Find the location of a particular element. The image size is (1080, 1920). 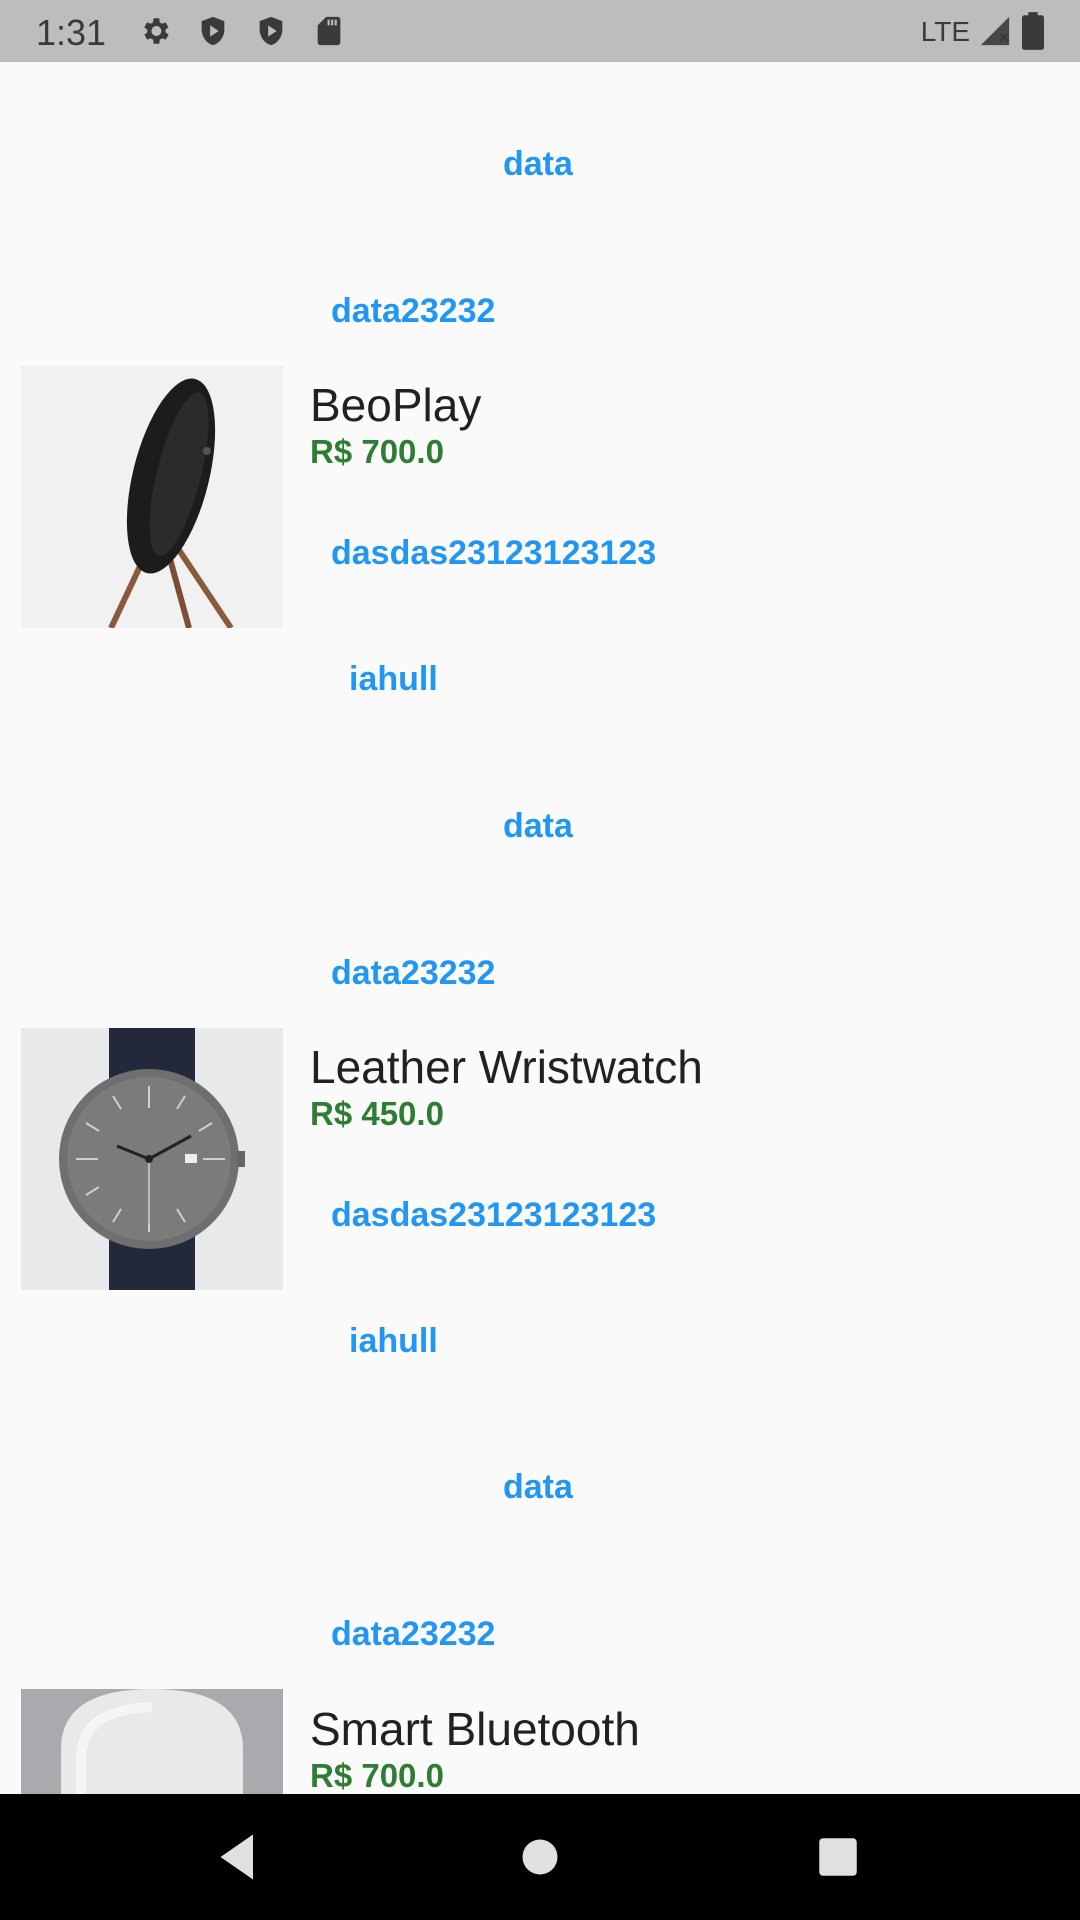

product-image-wristwatch is located at coordinates (152, 1159).